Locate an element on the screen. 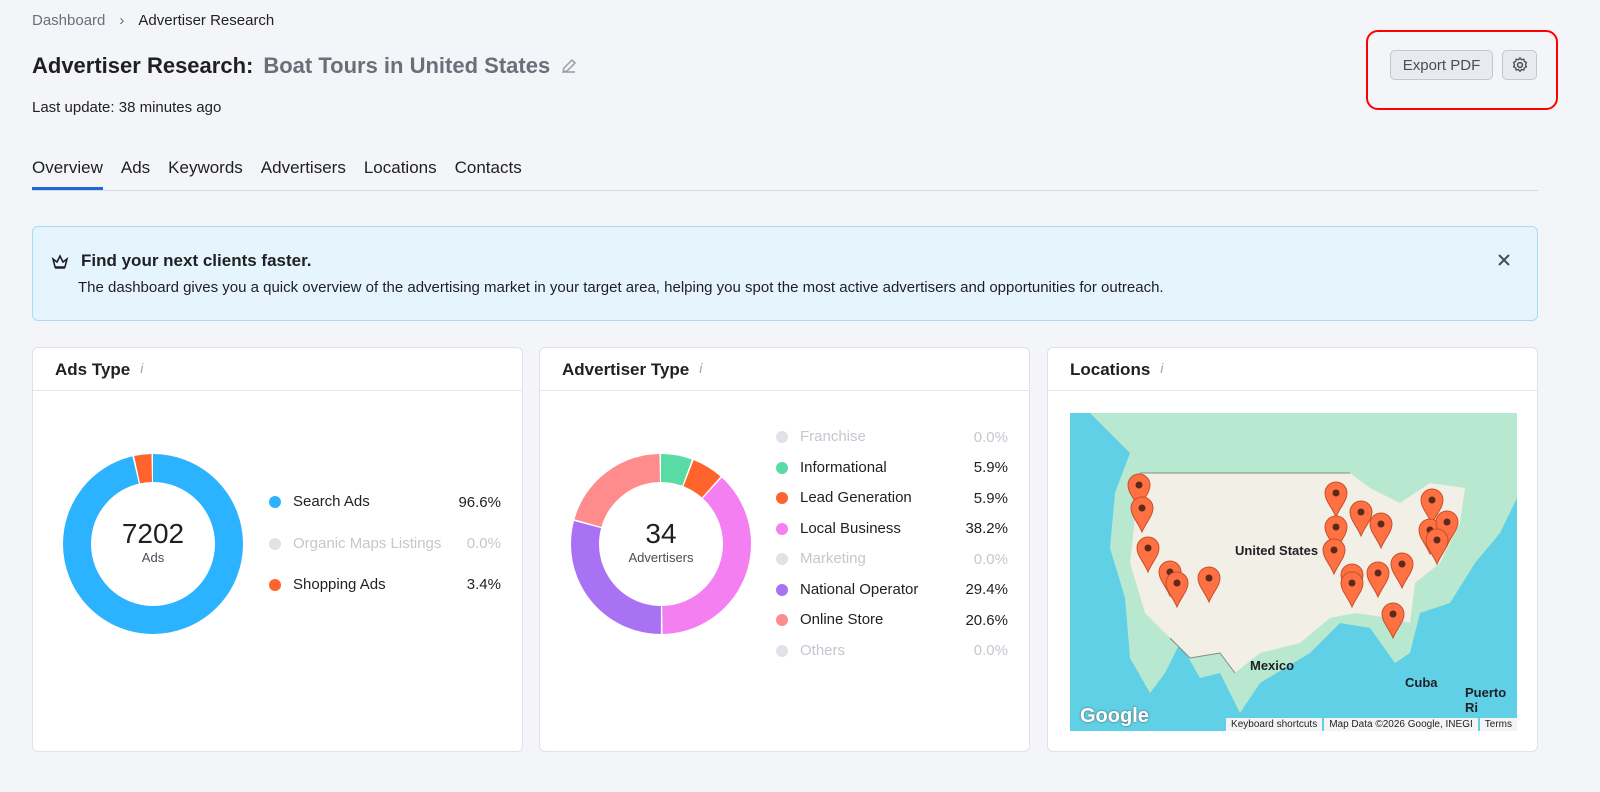 This screenshot has width=1600, height=792. pencil-icon is located at coordinates (569, 66).